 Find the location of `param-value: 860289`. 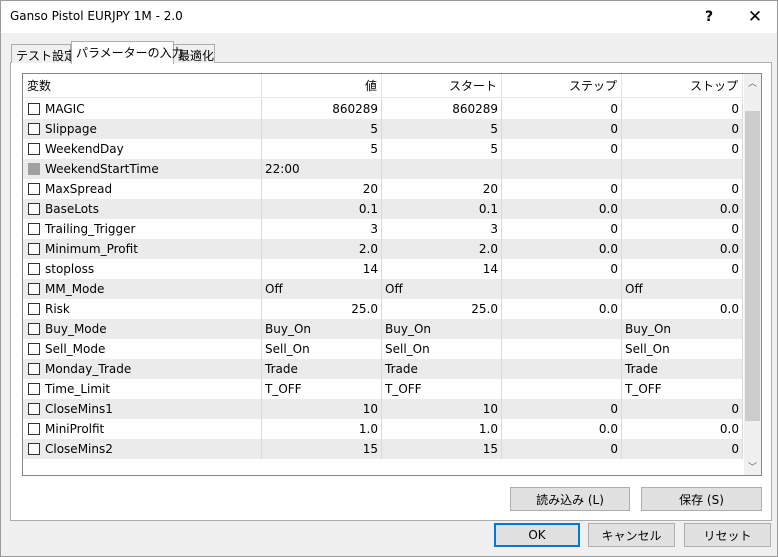

param-value: 860289 is located at coordinates (322, 109).